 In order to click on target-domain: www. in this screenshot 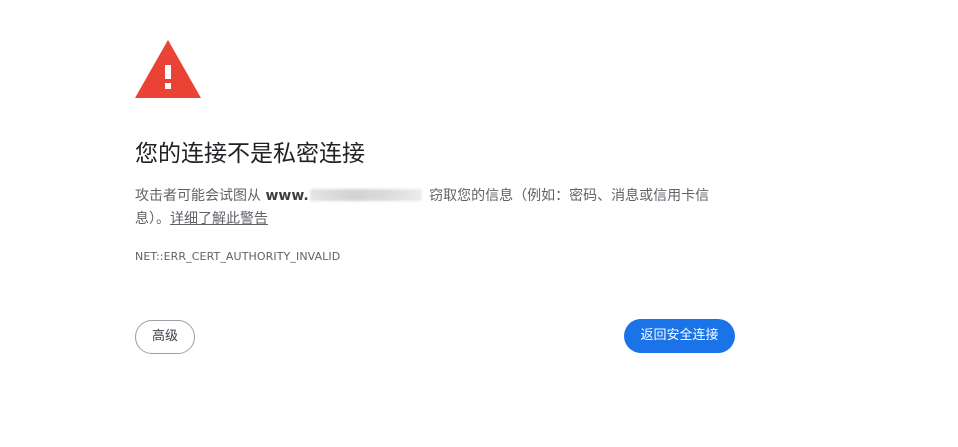, I will do `click(287, 196)`.